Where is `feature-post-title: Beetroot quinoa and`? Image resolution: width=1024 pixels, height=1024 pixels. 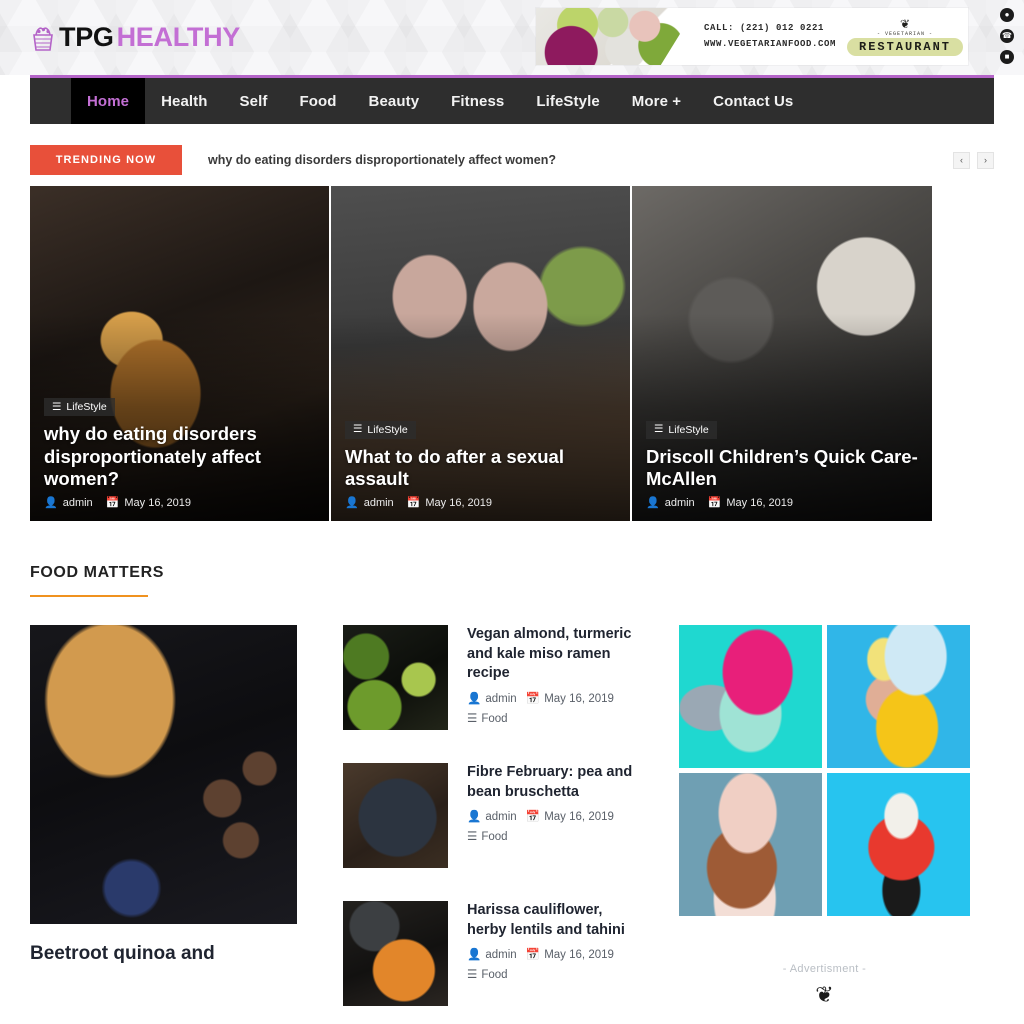
feature-post-title: Beetroot quinoa and is located at coordinates (163, 954).